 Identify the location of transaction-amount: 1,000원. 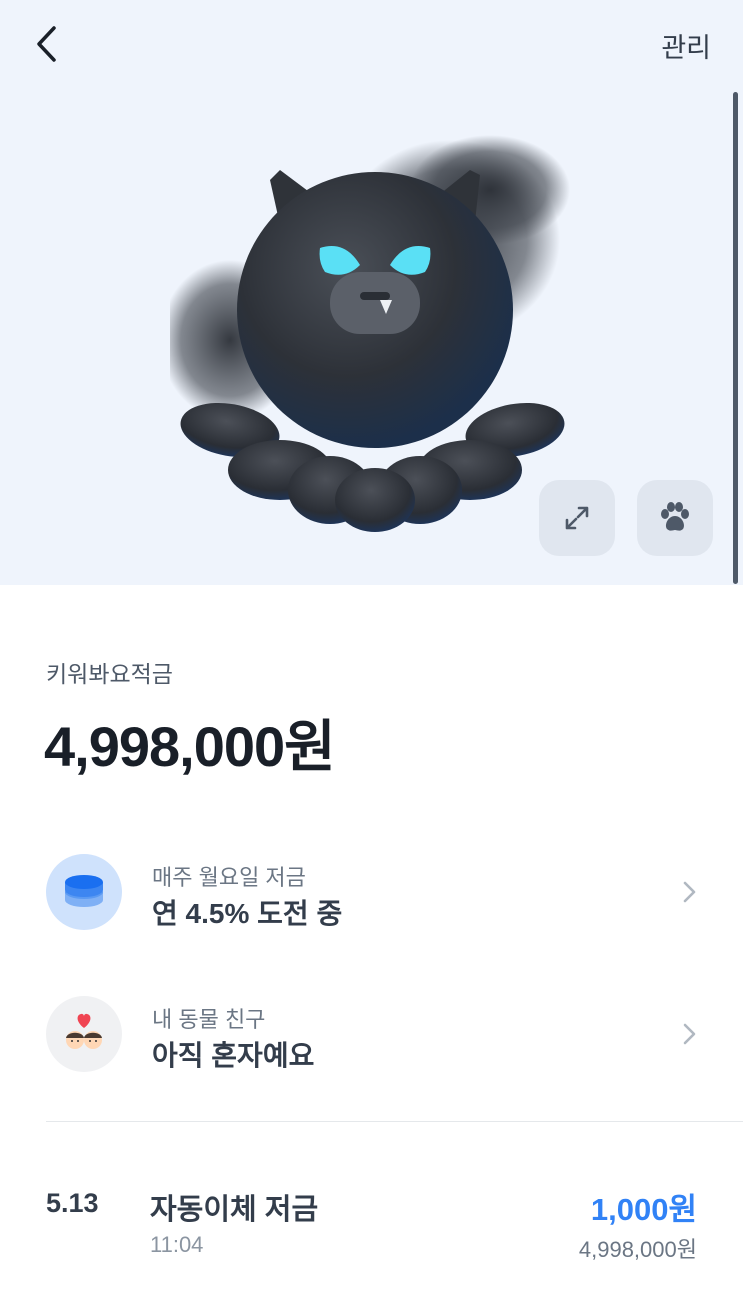
(643, 1209).